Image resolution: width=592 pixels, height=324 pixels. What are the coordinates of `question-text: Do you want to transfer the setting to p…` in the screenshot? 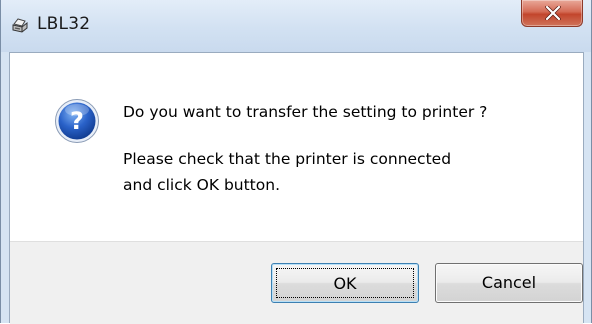 It's located at (305, 112).